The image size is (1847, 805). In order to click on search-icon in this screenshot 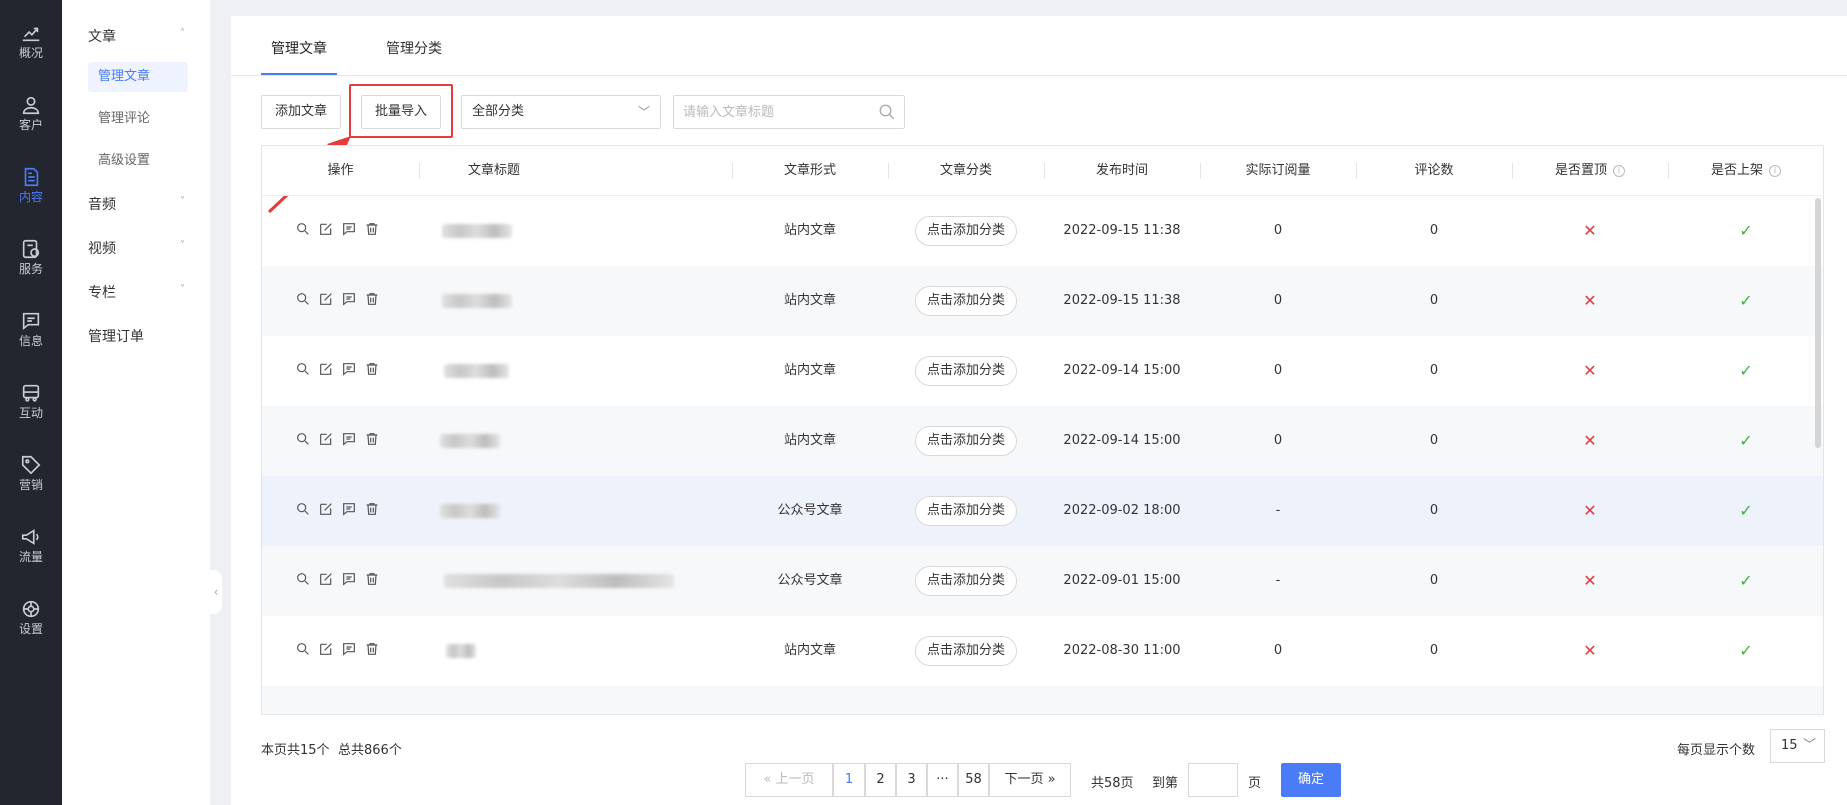, I will do `click(887, 112)`.